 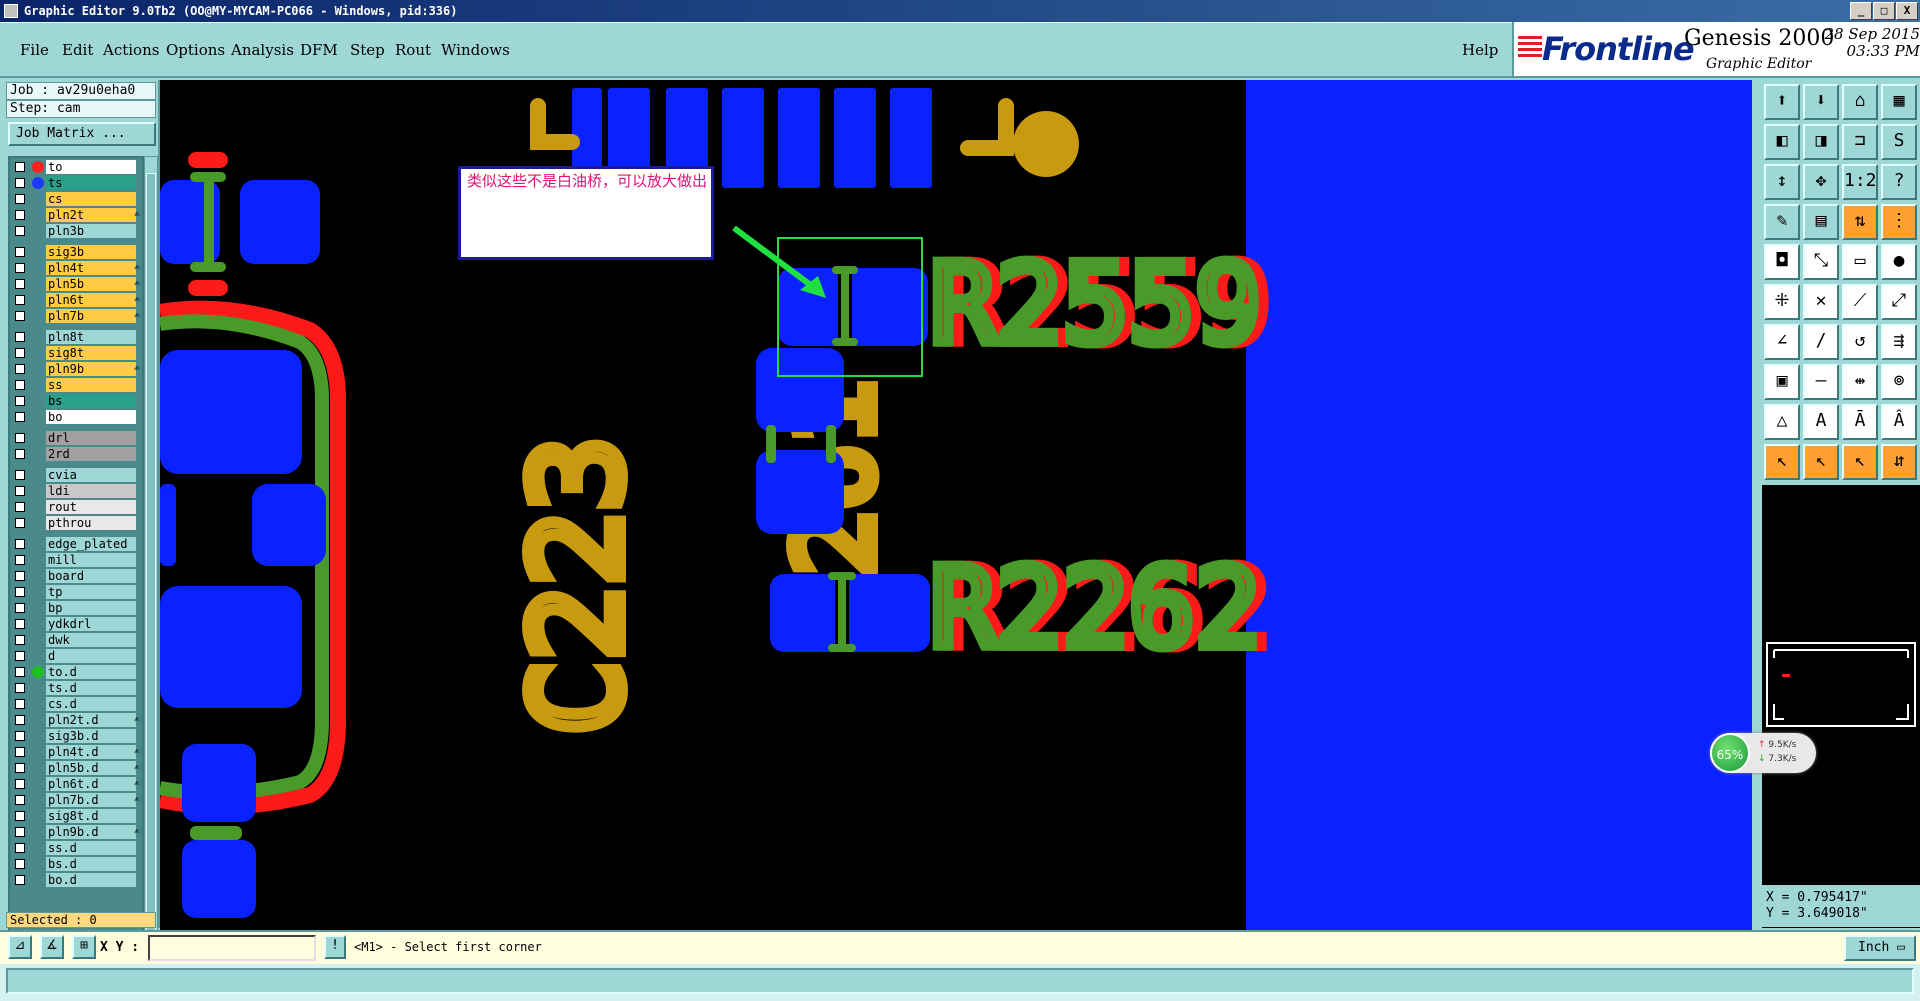 What do you see at coordinates (1821, 302) in the screenshot?
I see `cross-icon: ✕` at bounding box center [1821, 302].